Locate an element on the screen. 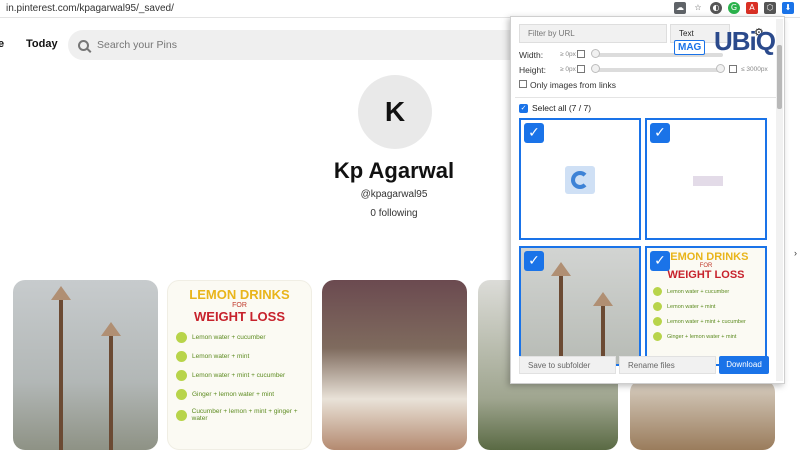 This screenshot has width=800, height=450. grammarly-icon: G is located at coordinates (734, 8).